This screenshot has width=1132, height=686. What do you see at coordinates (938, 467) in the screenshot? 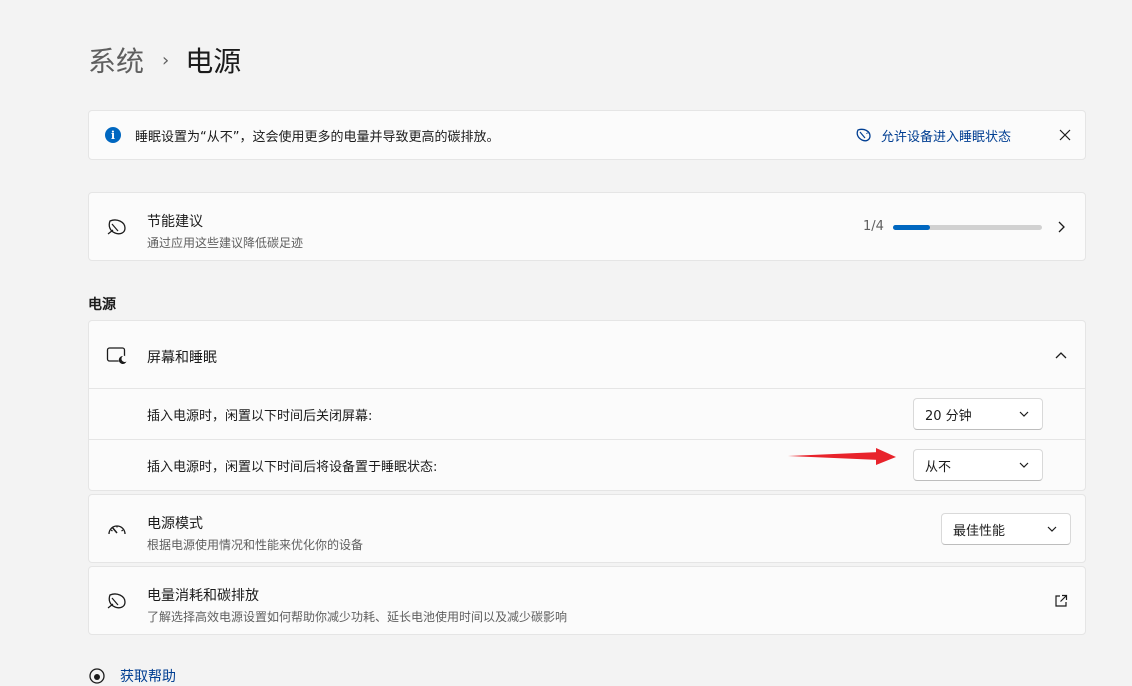
I see `sleep-value: 从不` at bounding box center [938, 467].